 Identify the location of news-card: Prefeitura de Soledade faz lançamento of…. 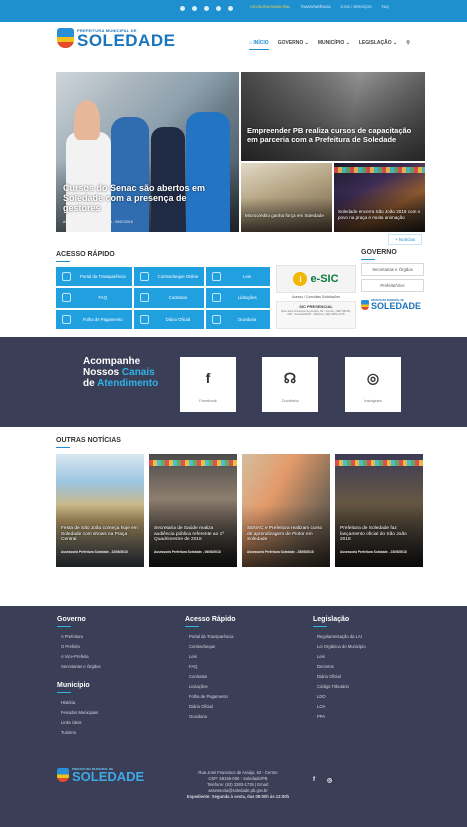
(379, 510).